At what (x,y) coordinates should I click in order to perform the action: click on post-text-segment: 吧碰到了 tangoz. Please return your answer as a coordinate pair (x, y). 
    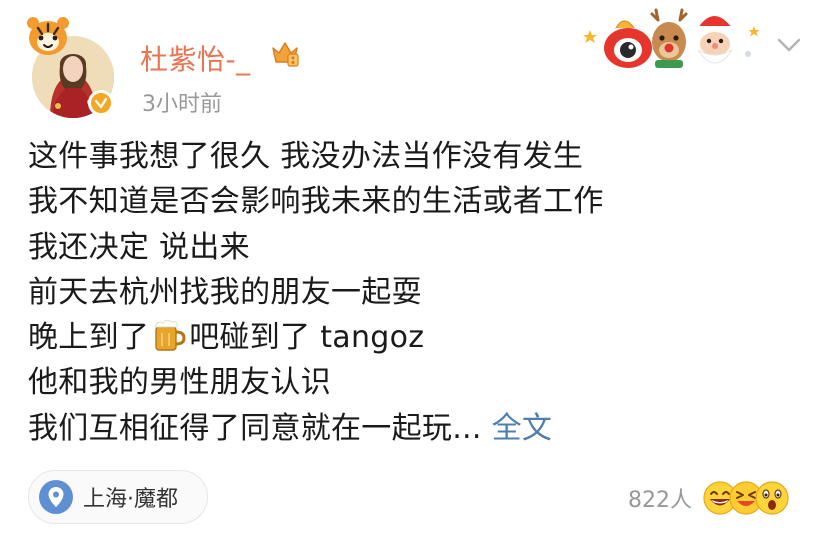
    Looking at the image, I should click on (307, 338).